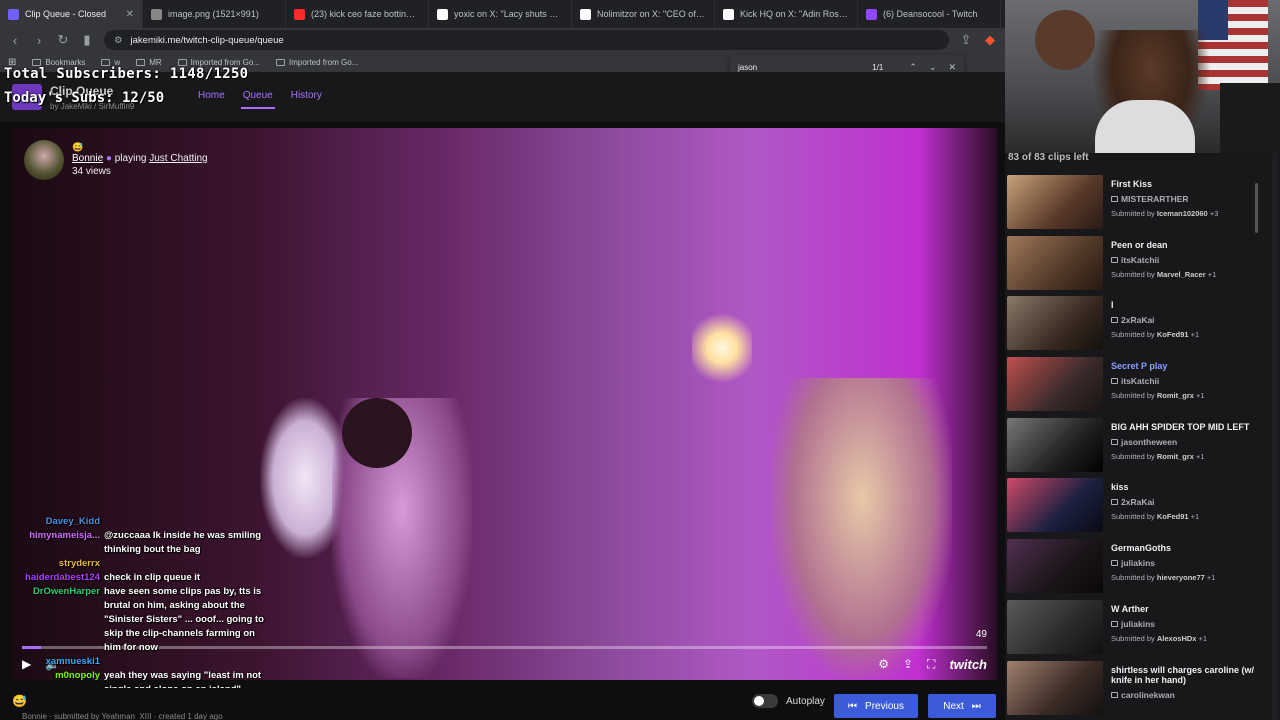 The image size is (1280, 720). What do you see at coordinates (1159, 609) in the screenshot?
I see `clip-title: W Arther` at bounding box center [1159, 609].